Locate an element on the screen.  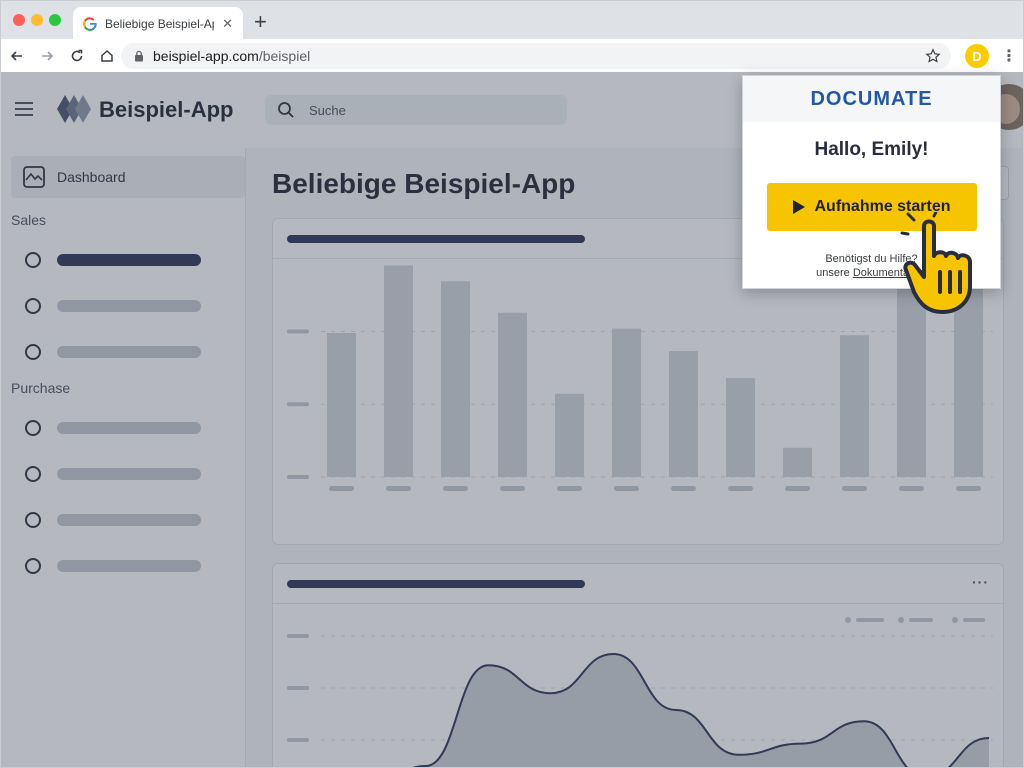
back-button is located at coordinates (17, 56).